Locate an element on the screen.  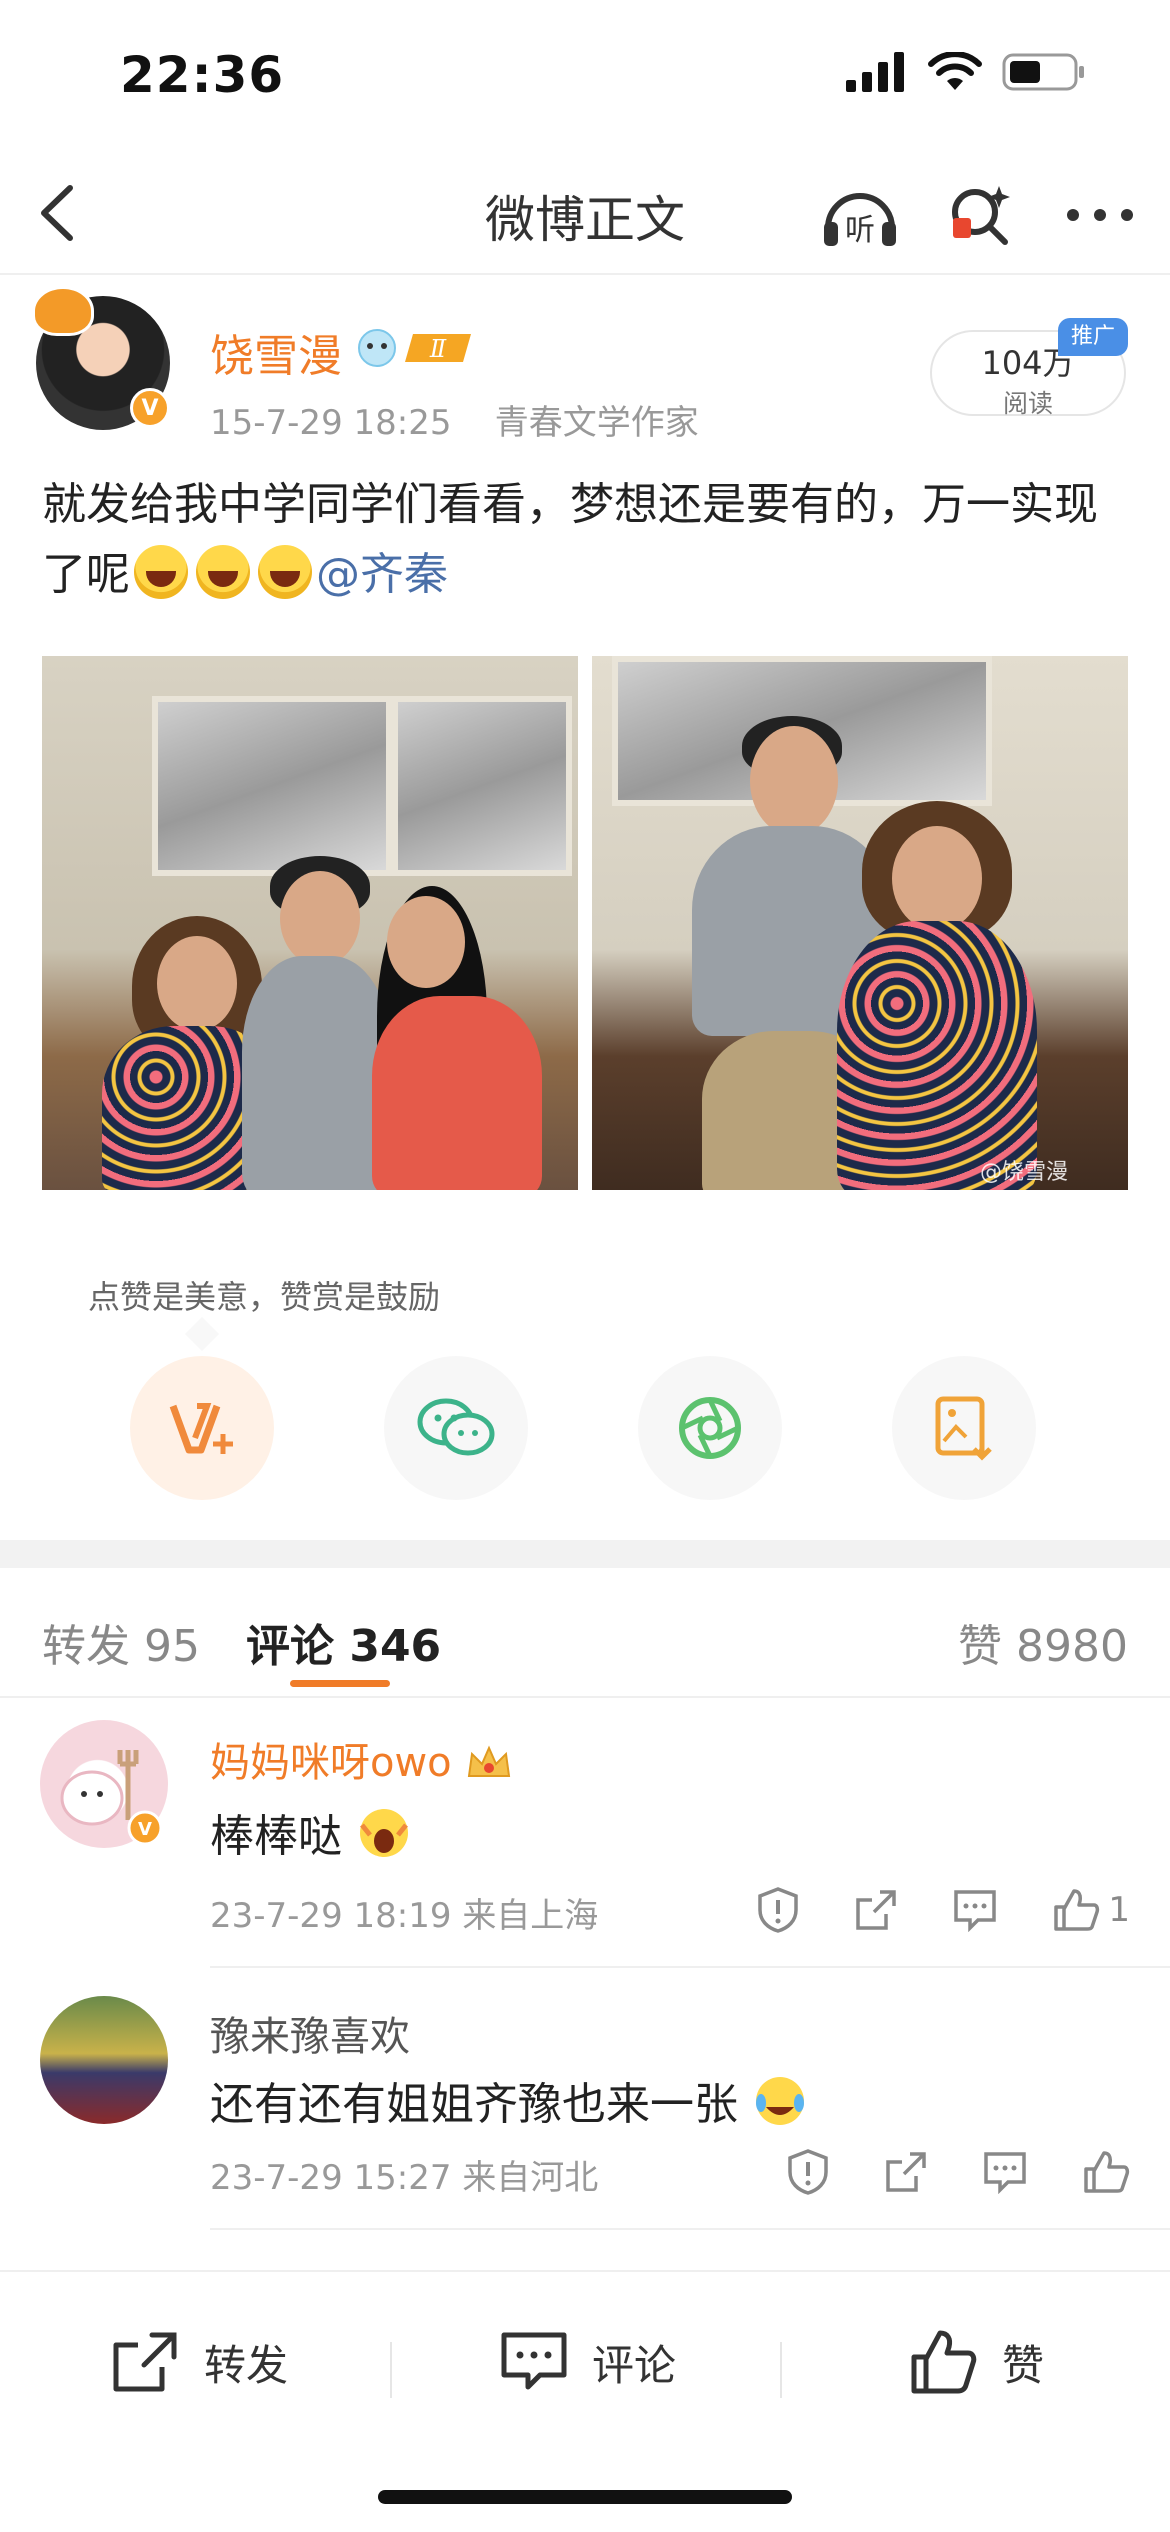
comment-item: 豫来豫喜欢 还有还有姐姐齐豫也来一张 23-7-29 15:27 来自河北 is located at coordinates (585, 2118).